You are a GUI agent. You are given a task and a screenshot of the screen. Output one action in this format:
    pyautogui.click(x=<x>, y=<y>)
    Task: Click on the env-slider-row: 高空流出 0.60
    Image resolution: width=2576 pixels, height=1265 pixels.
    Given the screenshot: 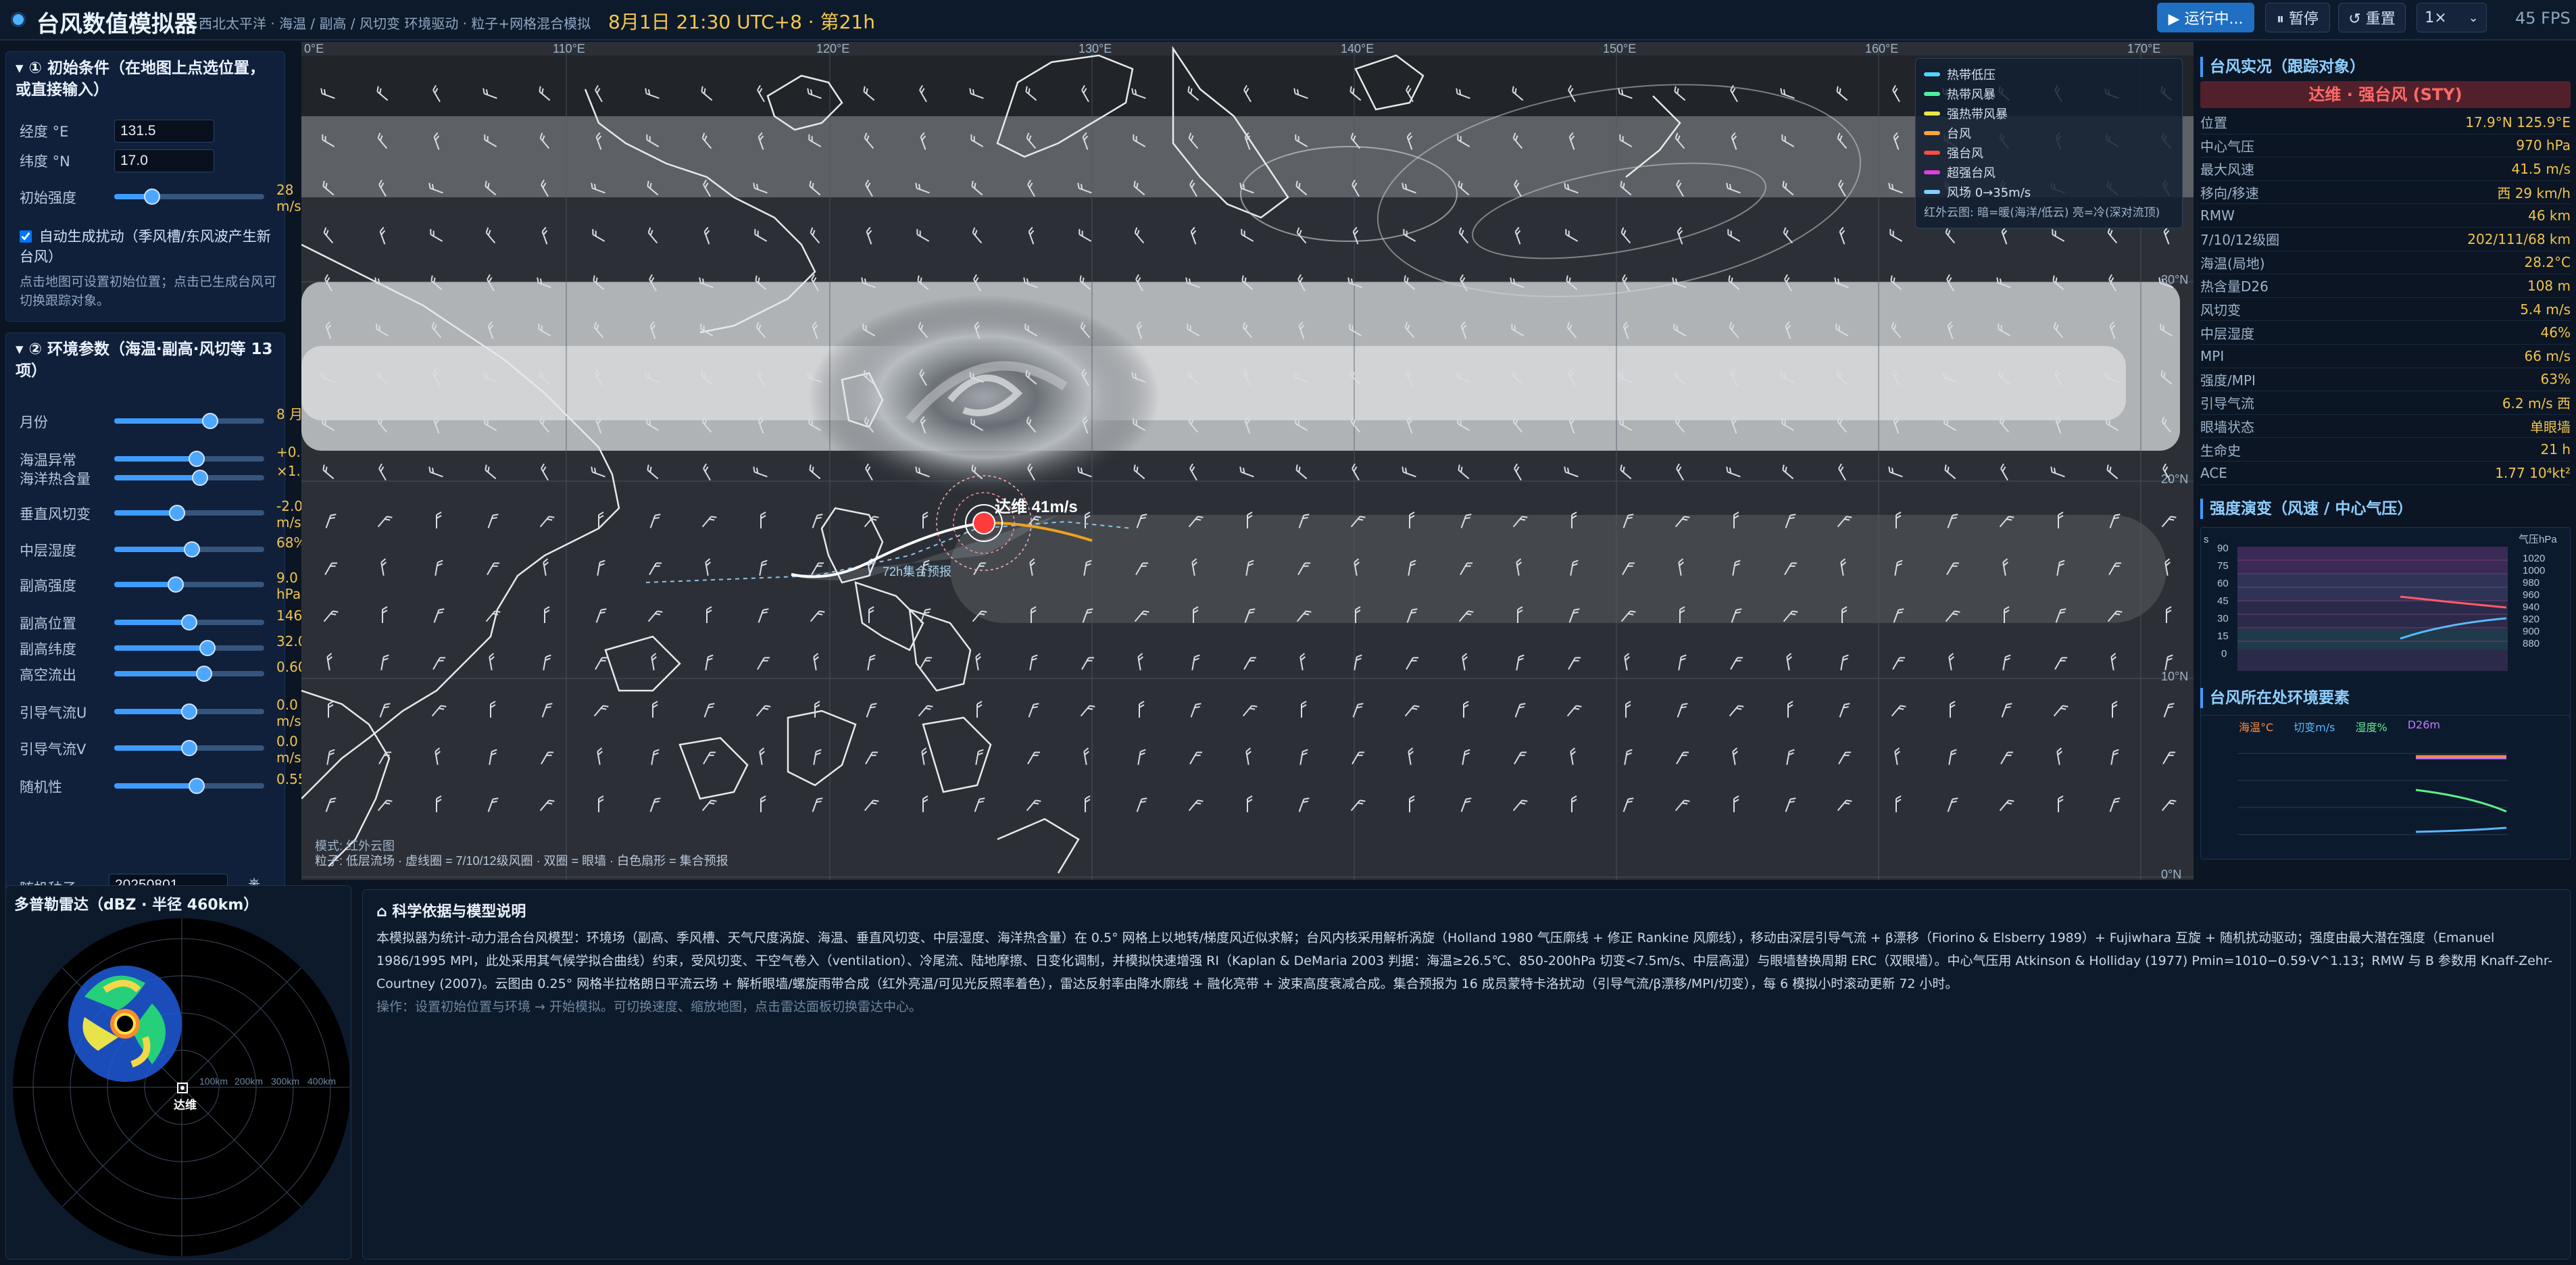 What is the action you would take?
    pyautogui.click(x=164, y=672)
    